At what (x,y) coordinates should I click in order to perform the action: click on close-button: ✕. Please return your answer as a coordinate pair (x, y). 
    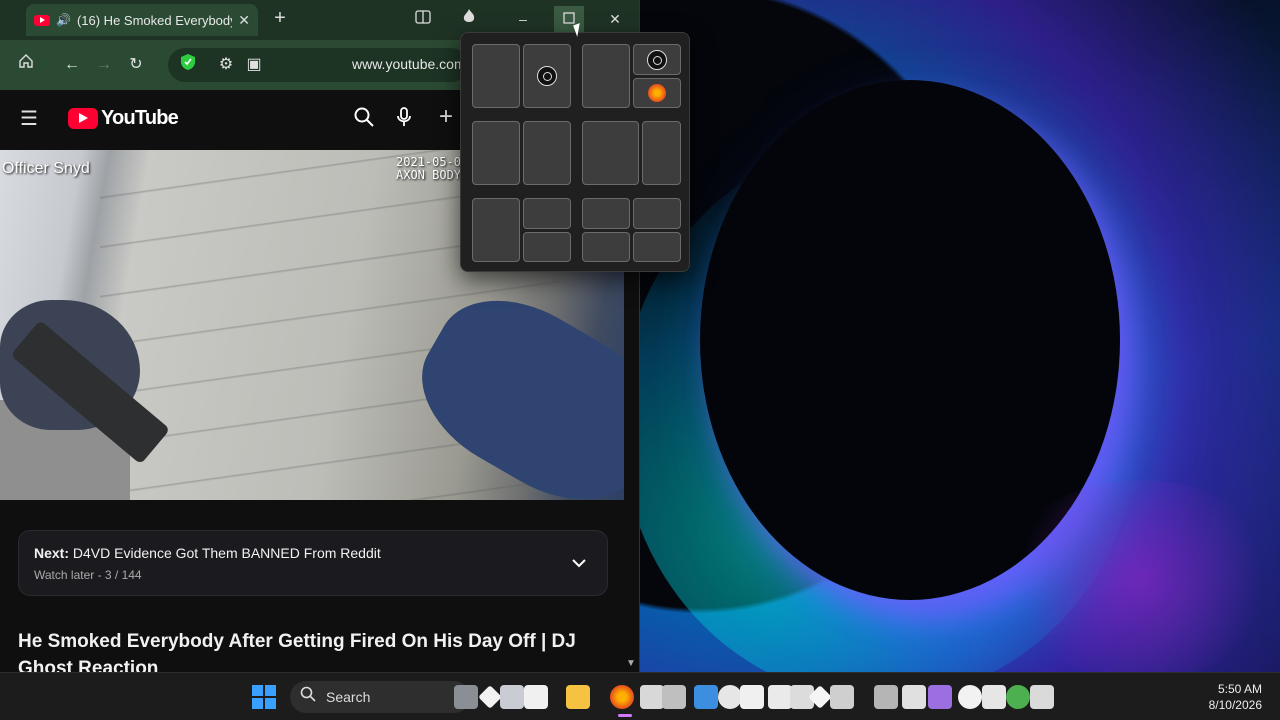
    Looking at the image, I should click on (615, 19).